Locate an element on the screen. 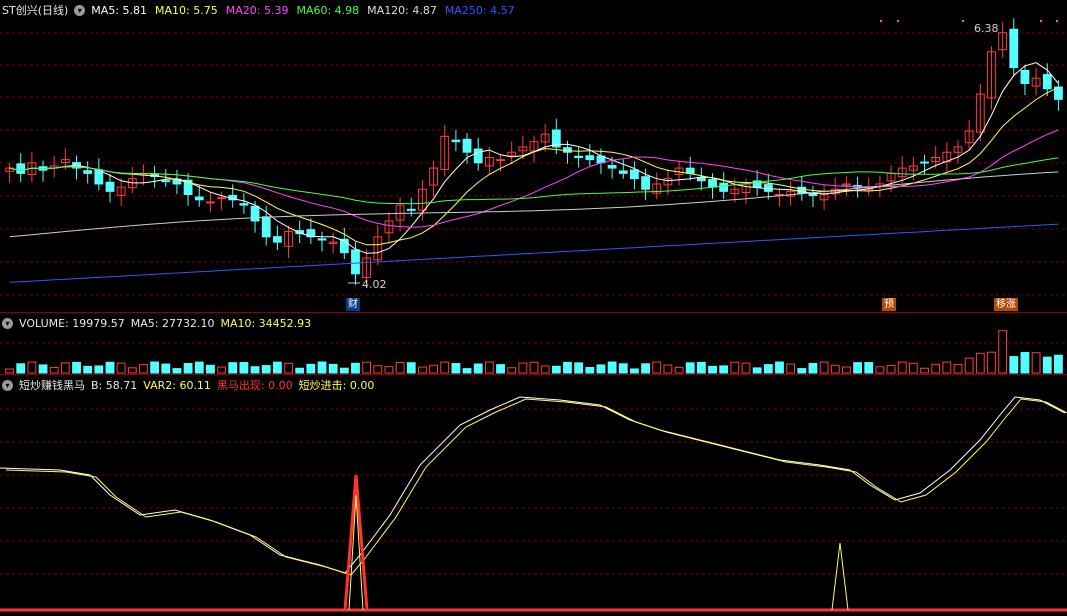 The width and height of the screenshot is (1067, 616). ma-indicator-1: MA10: 5.75 is located at coordinates (186, 10).